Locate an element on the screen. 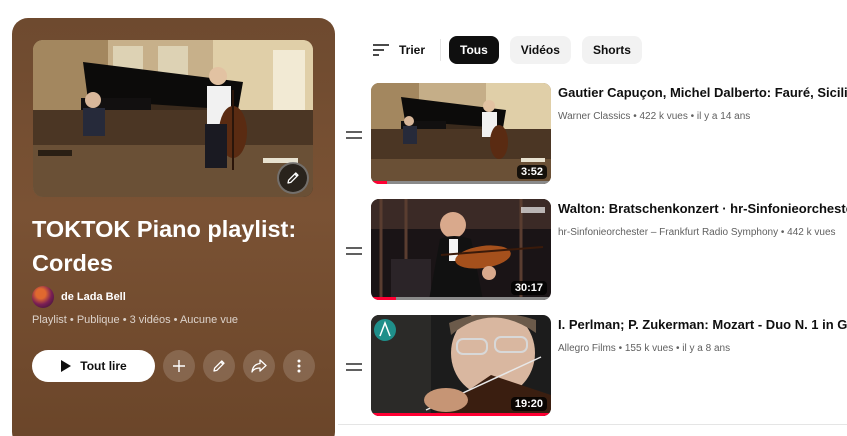 The width and height of the screenshot is (847, 436). video-views: 422 k vues is located at coordinates (658, 116).